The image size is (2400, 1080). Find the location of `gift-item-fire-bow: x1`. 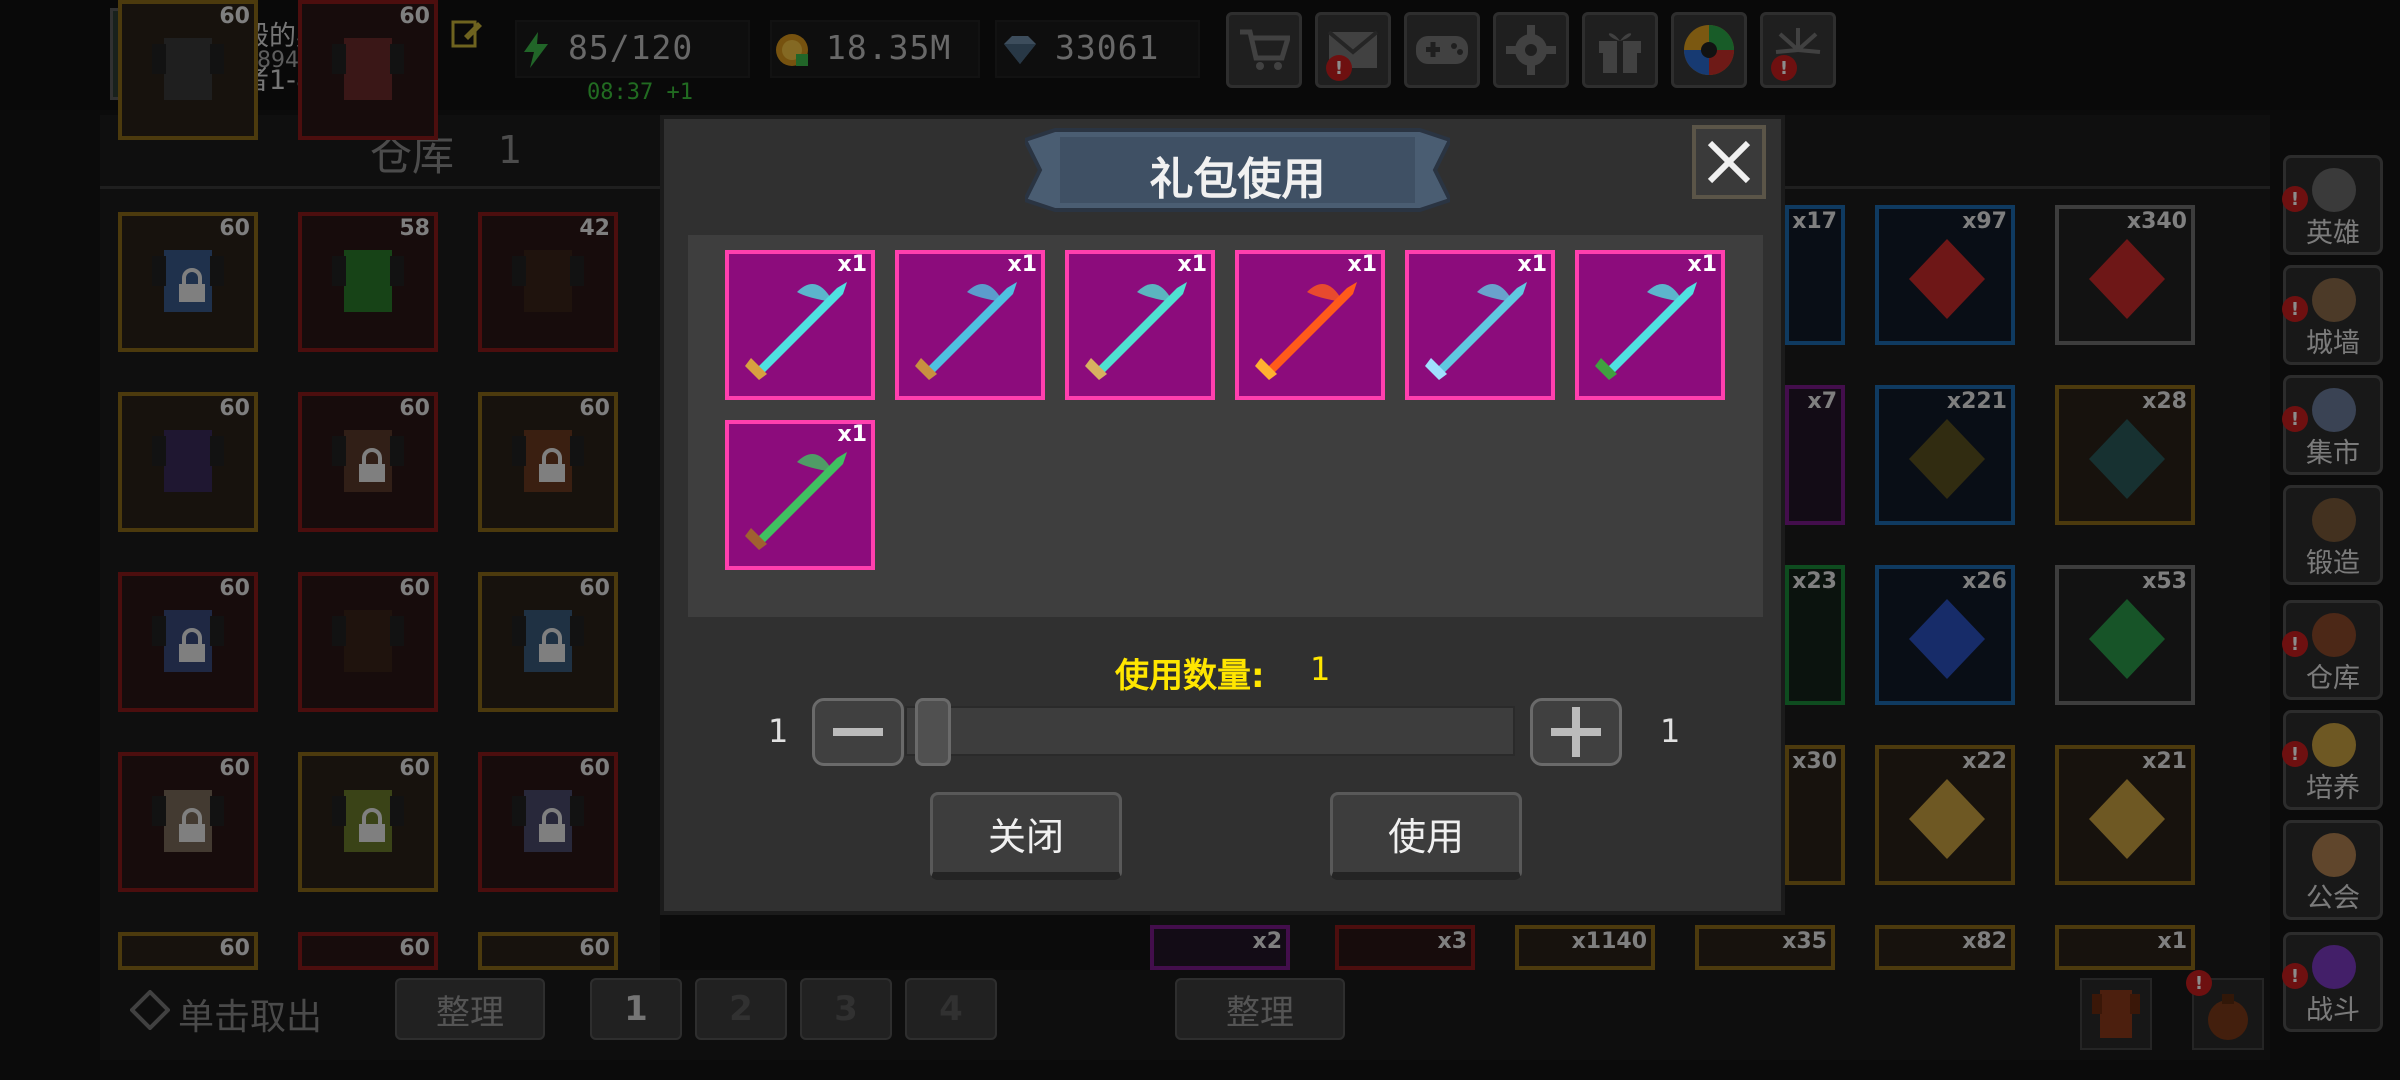

gift-item-fire-bow: x1 is located at coordinates (1310, 325).